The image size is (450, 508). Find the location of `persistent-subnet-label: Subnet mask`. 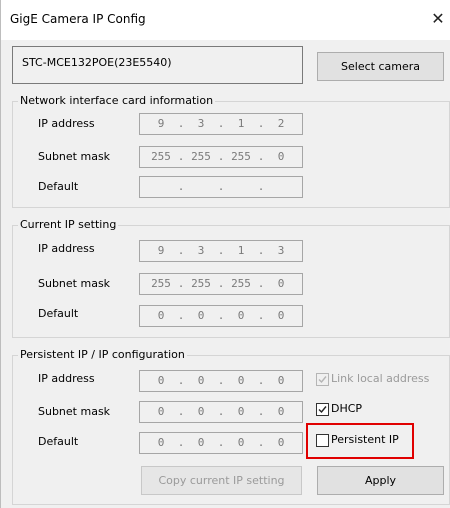

persistent-subnet-label: Subnet mask is located at coordinates (74, 411).